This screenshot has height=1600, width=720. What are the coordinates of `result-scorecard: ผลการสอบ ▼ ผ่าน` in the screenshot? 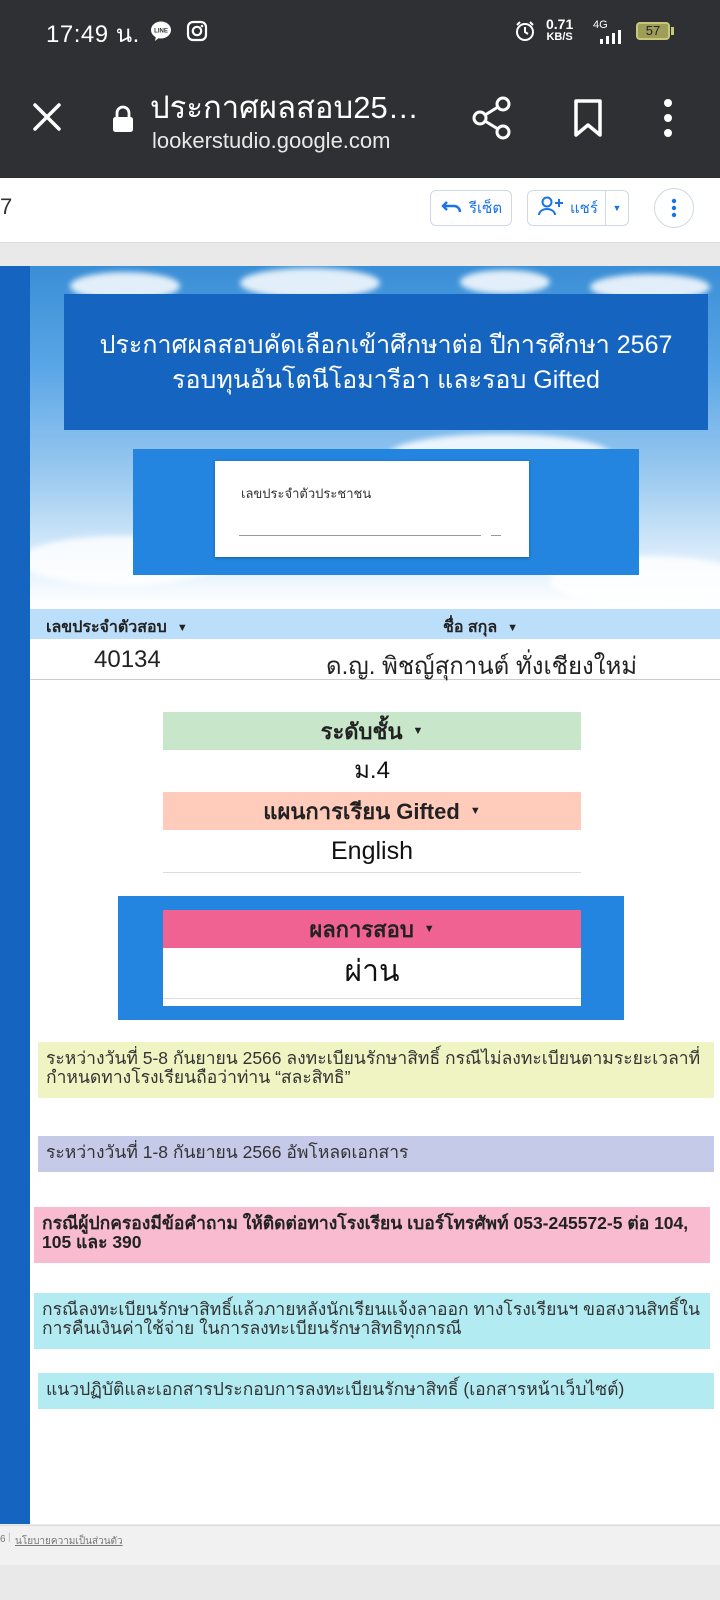 It's located at (372, 958).